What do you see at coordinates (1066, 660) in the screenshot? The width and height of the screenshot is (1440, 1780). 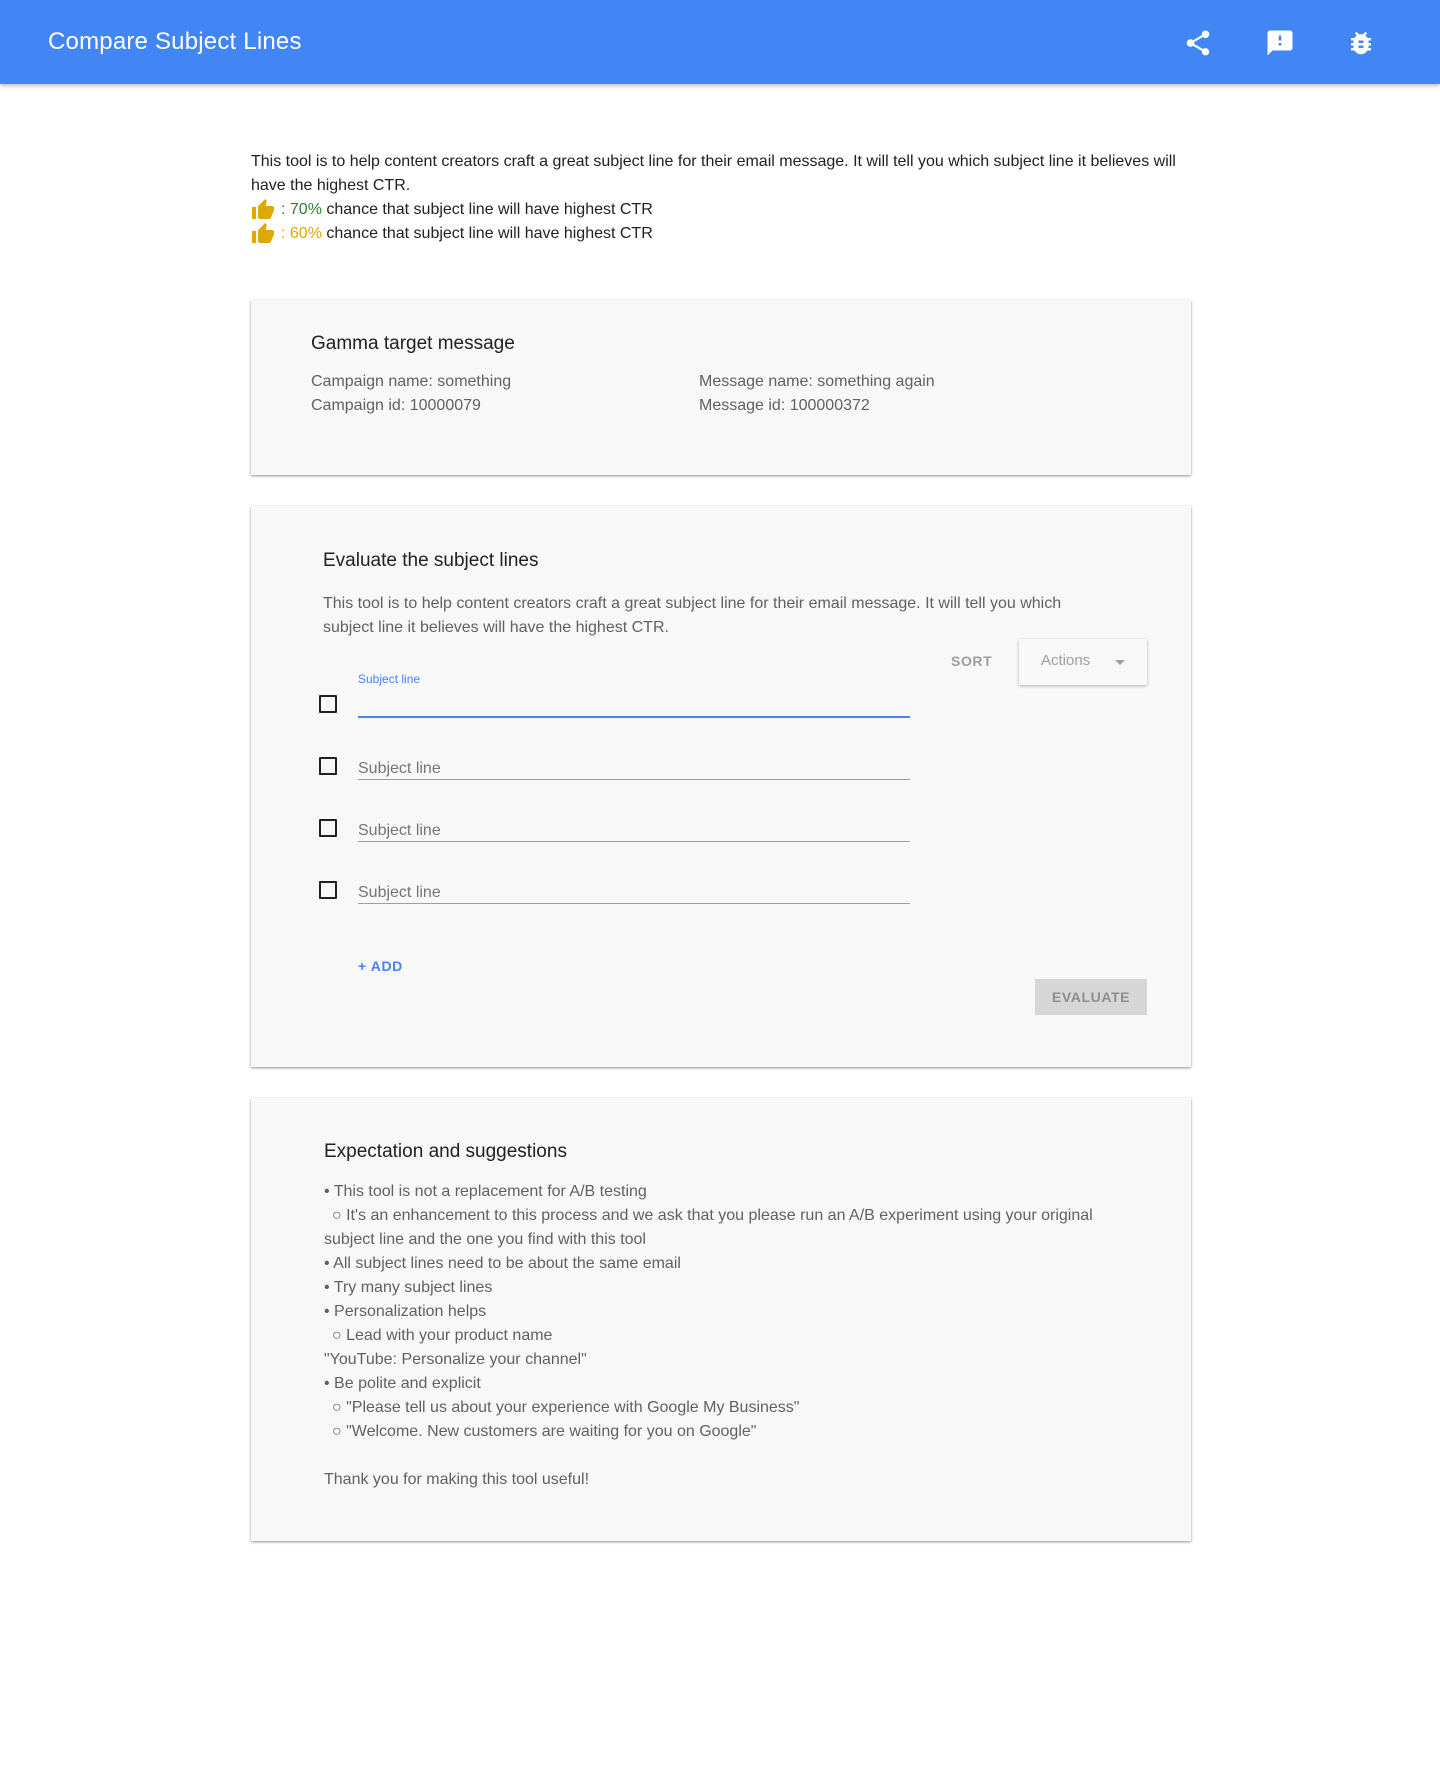 I see `actions-label: Actions` at bounding box center [1066, 660].